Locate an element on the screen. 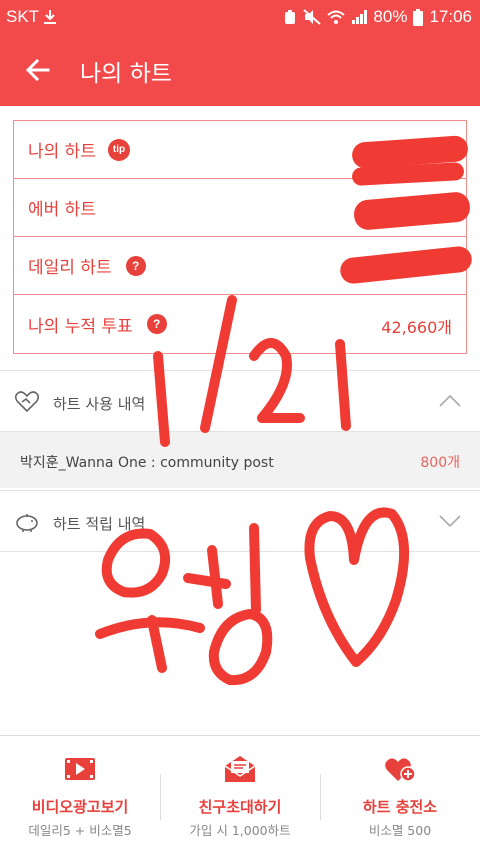 The height and width of the screenshot is (853, 480). heart-usage-section-header: 하트 사용 내역 is located at coordinates (240, 401).